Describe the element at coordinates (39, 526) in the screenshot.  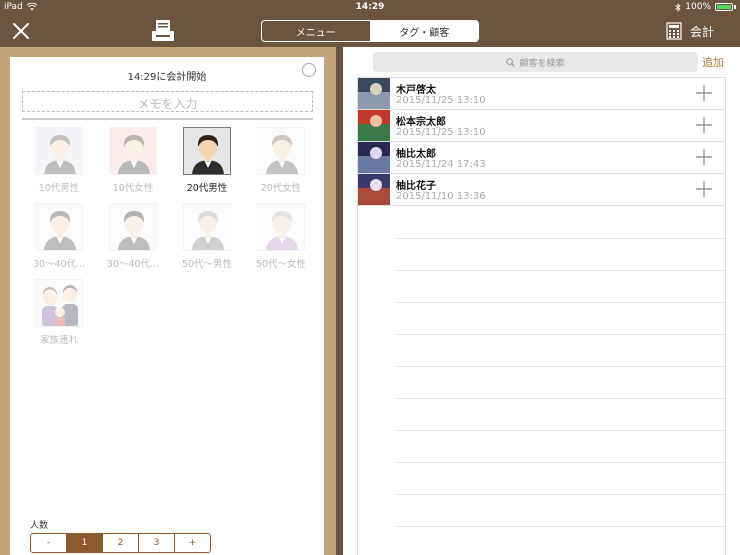
I see `people-count-label: 人数` at that location.